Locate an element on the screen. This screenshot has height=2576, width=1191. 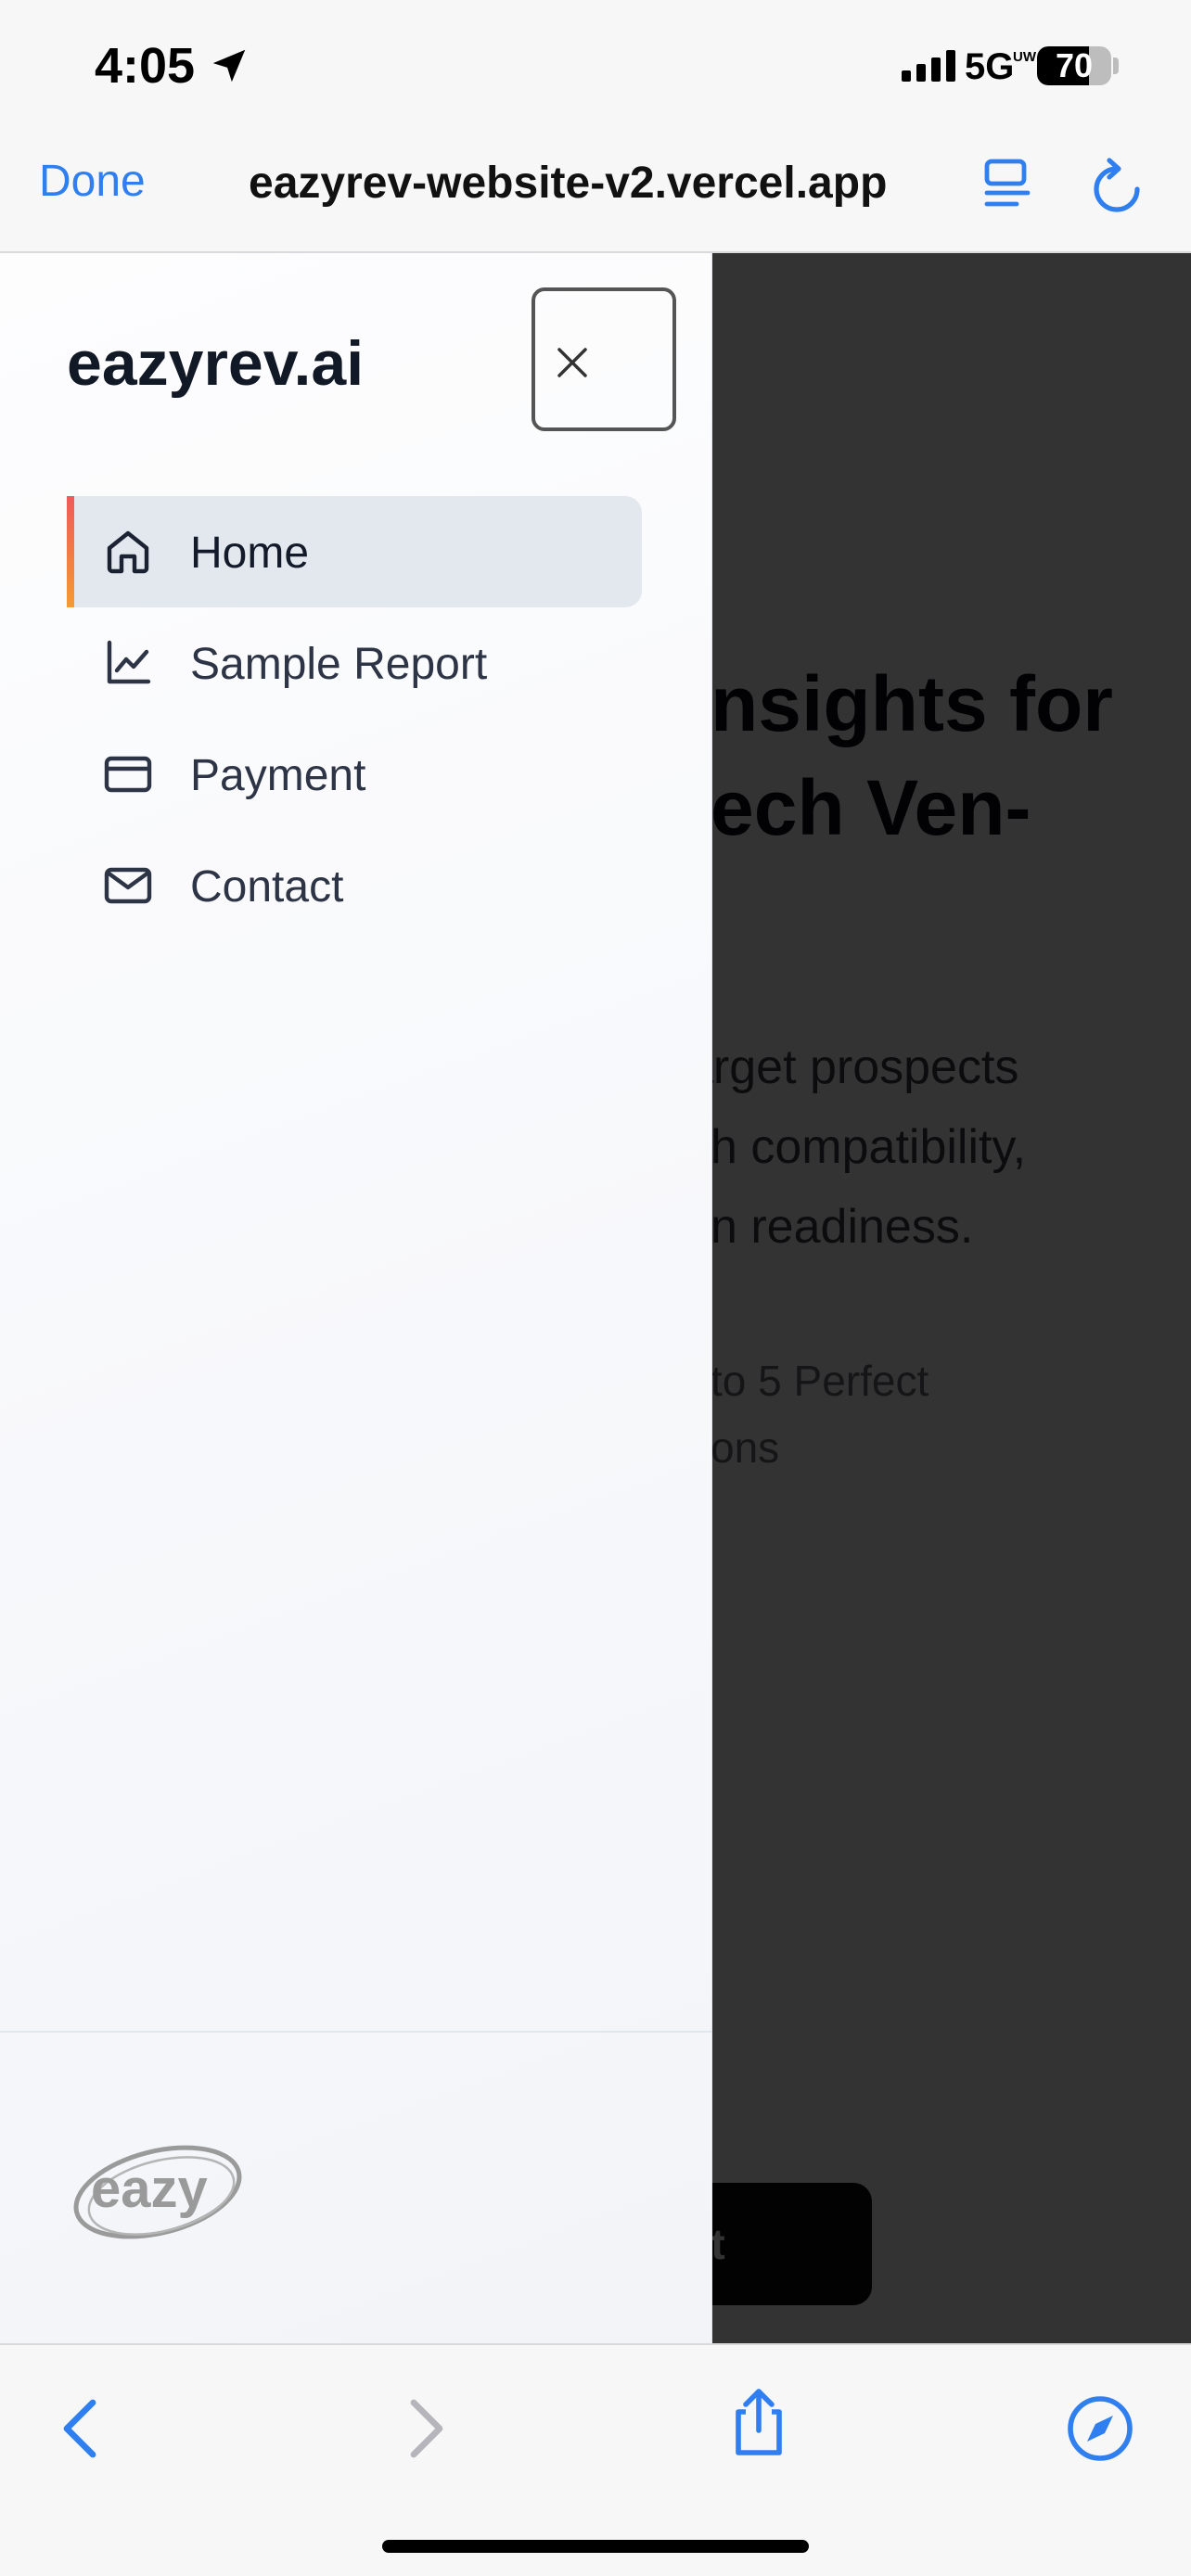
battery-icon: 70 is located at coordinates (1074, 66).